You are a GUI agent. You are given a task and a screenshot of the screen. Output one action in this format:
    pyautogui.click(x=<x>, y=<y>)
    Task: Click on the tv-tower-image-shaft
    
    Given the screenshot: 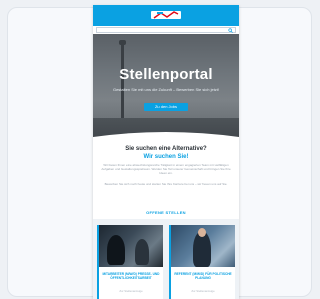 What is the action you would take?
    pyautogui.click(x=122, y=85)
    